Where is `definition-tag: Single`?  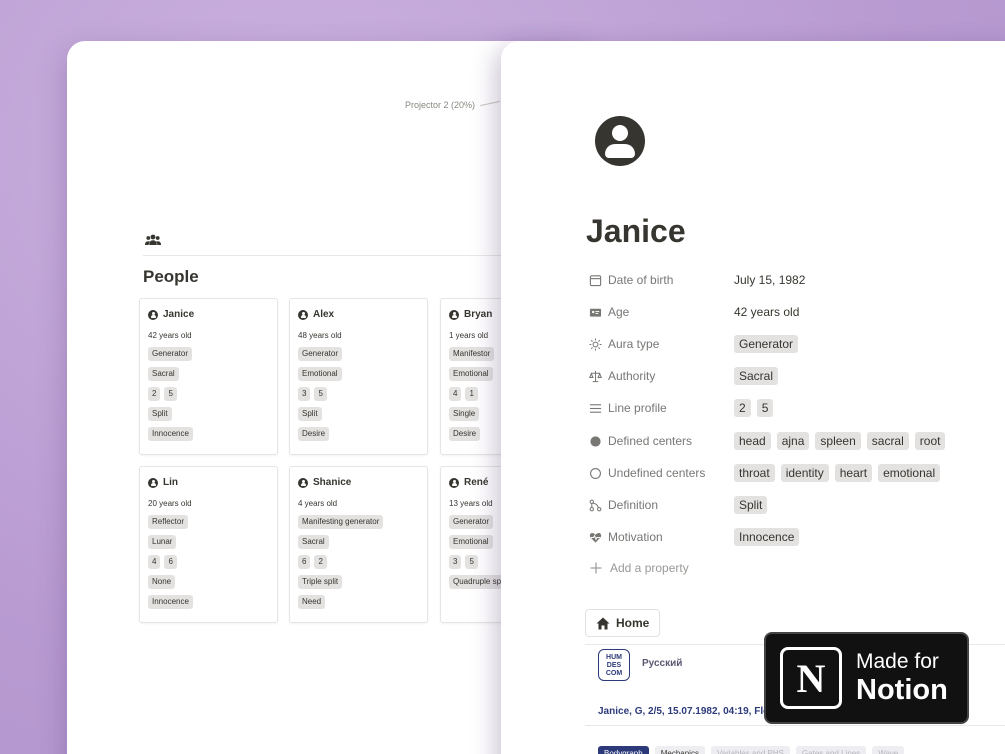
definition-tag: Single is located at coordinates (464, 414).